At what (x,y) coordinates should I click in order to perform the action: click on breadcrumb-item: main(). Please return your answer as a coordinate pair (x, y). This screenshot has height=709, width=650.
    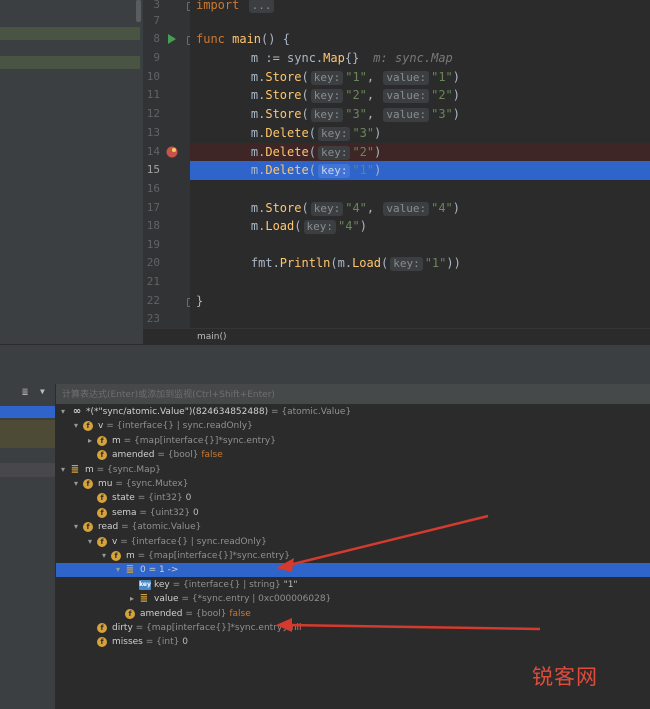
    Looking at the image, I should click on (212, 337).